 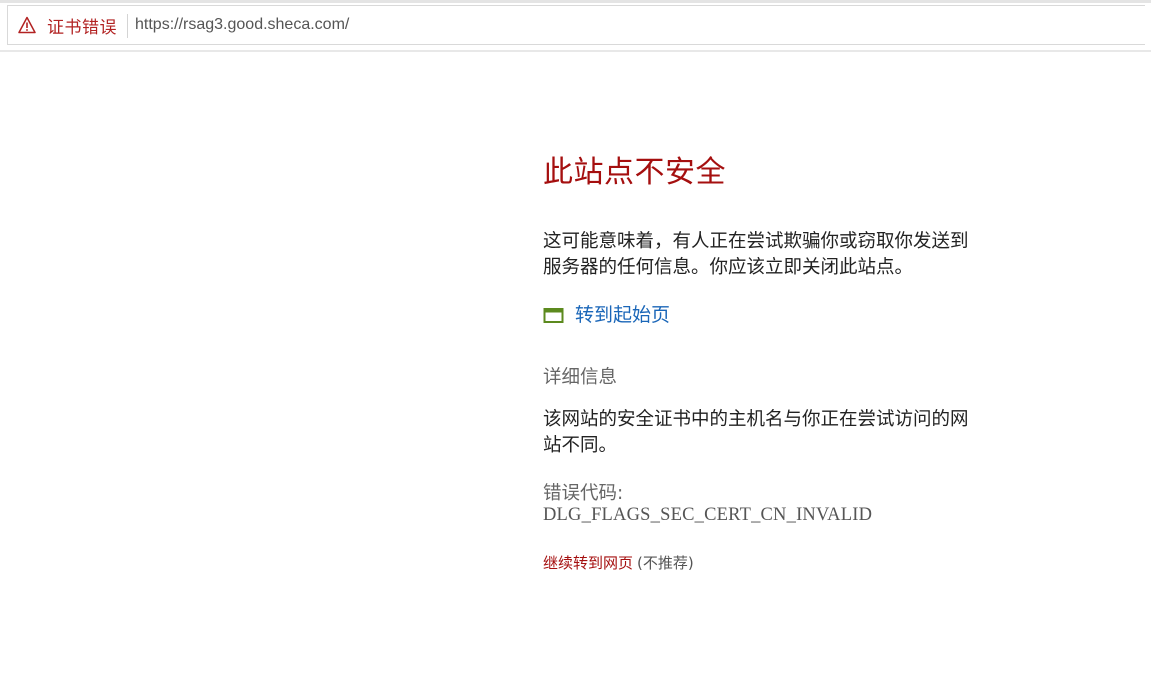 What do you see at coordinates (756, 432) in the screenshot?
I see `details-body: 该网站的安全证书中的主机名与你正在尝试访问的网站不同。` at bounding box center [756, 432].